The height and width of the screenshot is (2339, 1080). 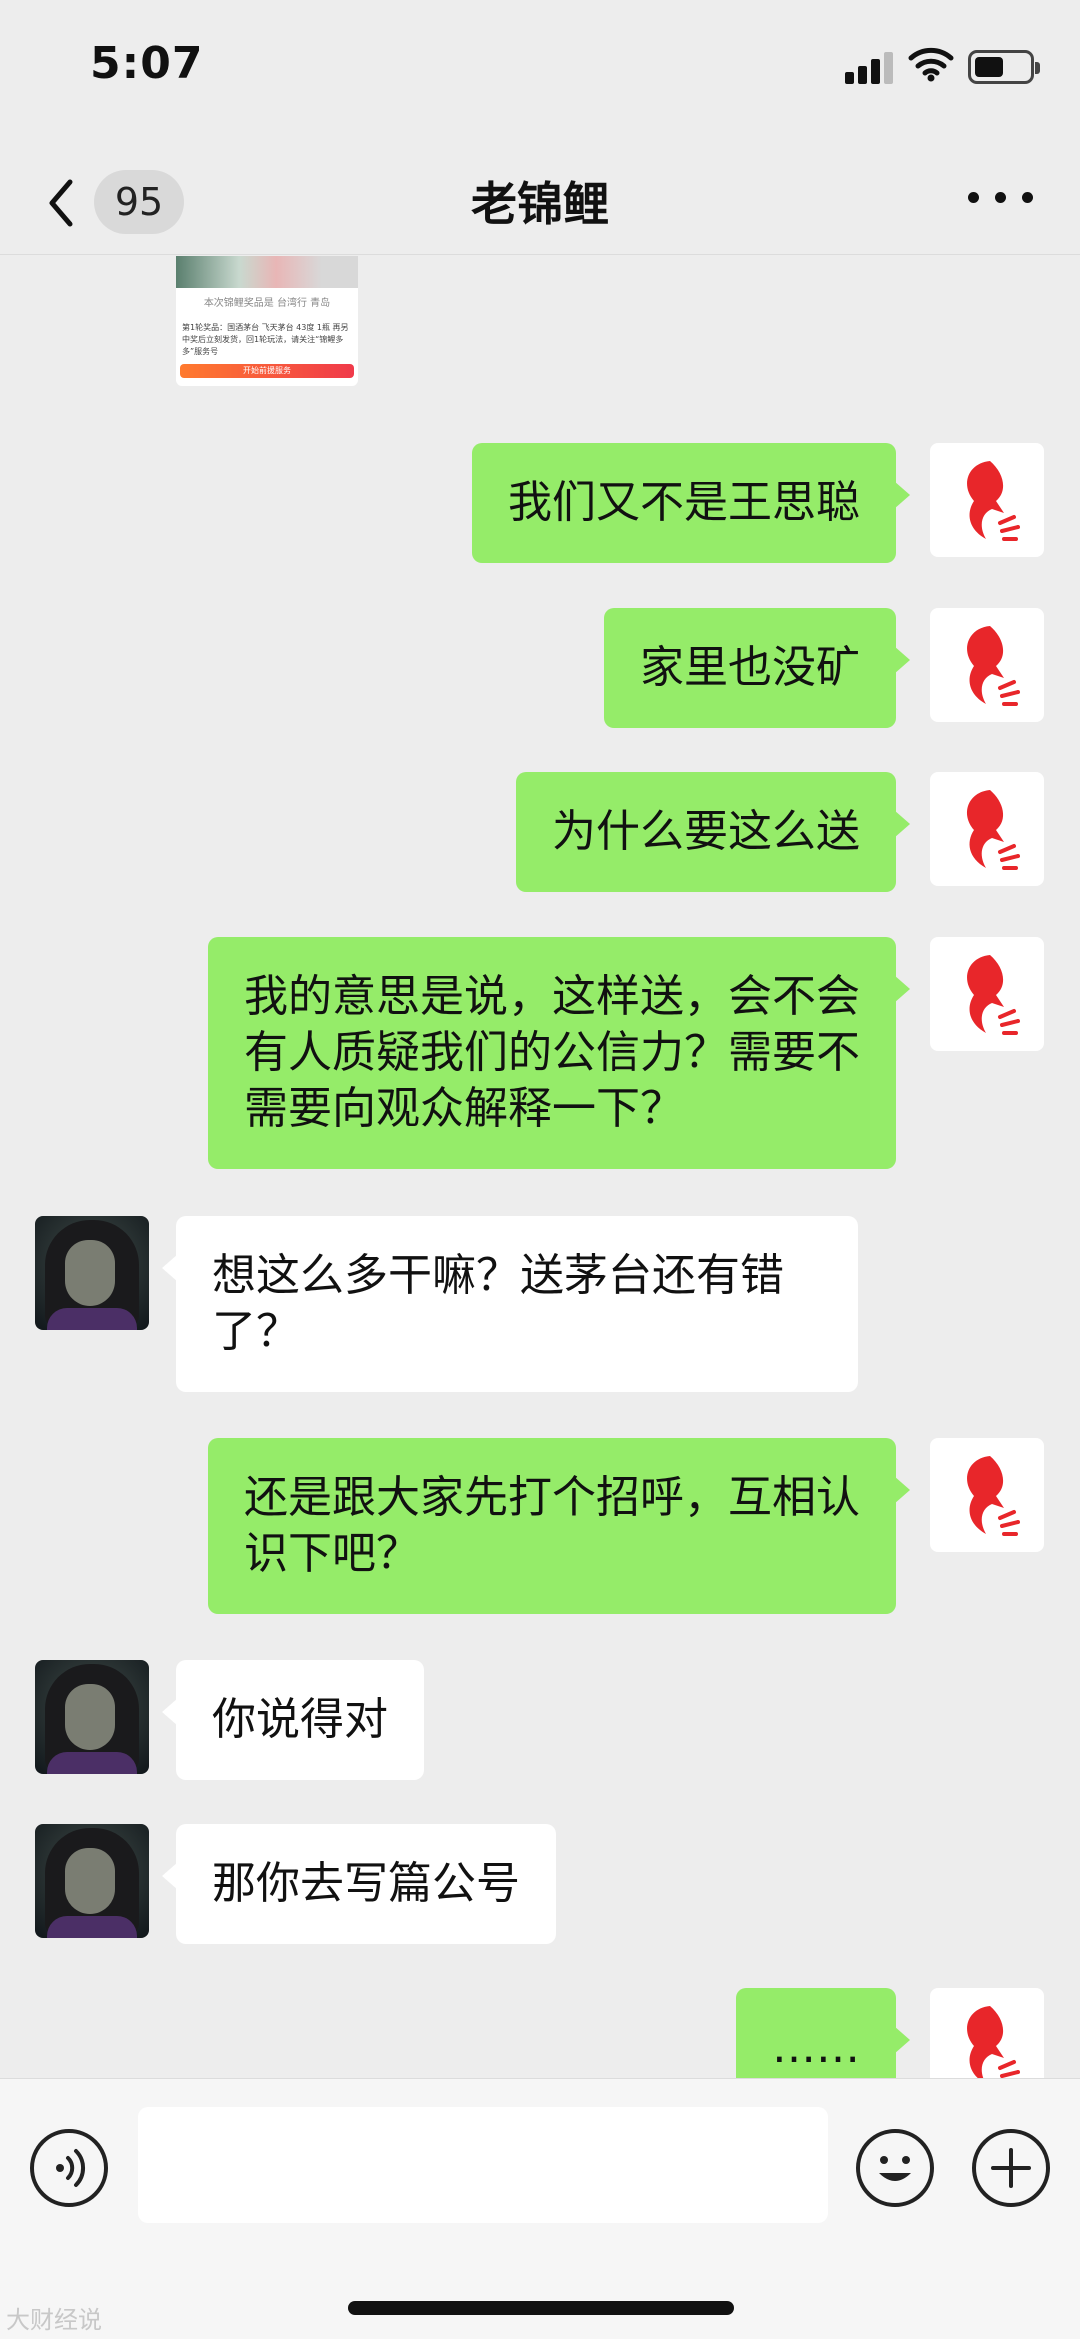 What do you see at coordinates (540, 70) in the screenshot?
I see `status-bar: 5:07` at bounding box center [540, 70].